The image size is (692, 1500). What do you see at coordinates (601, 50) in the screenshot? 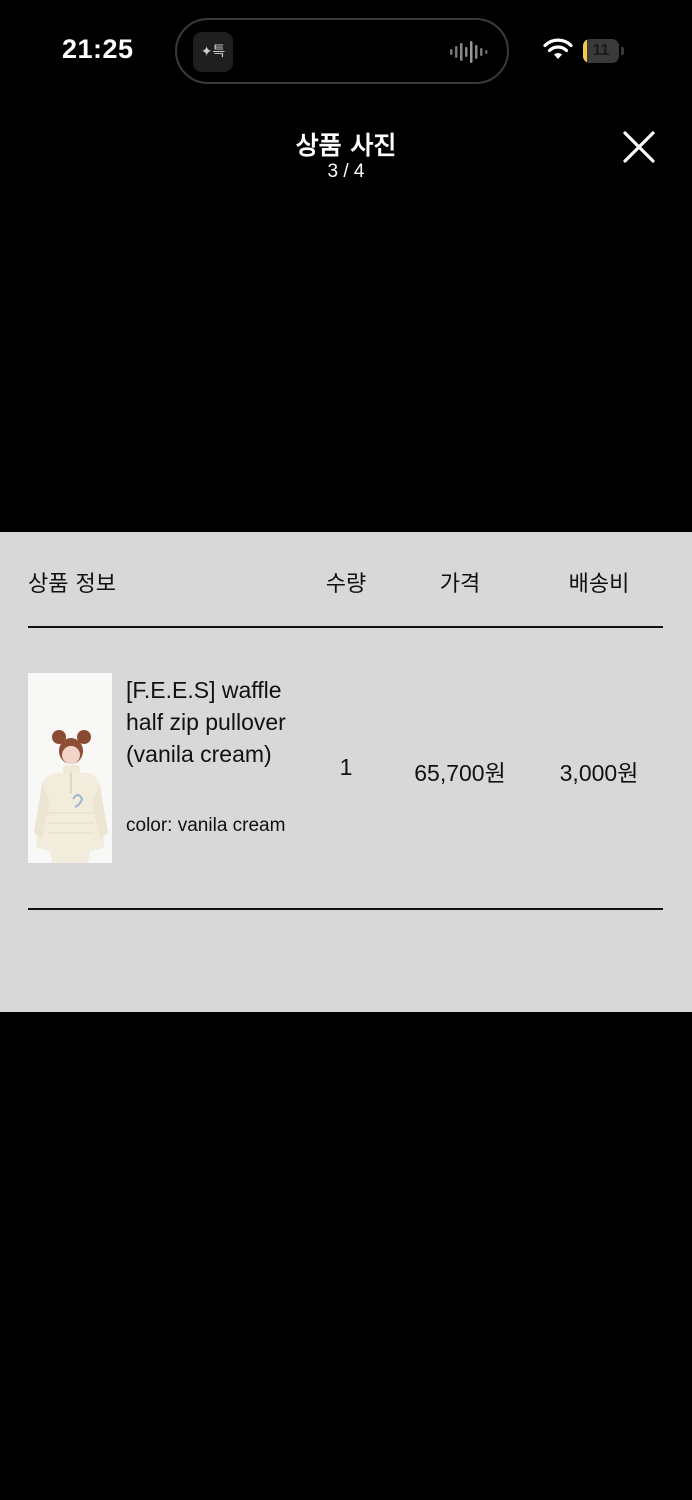
I see `battery-level: 11` at bounding box center [601, 50].